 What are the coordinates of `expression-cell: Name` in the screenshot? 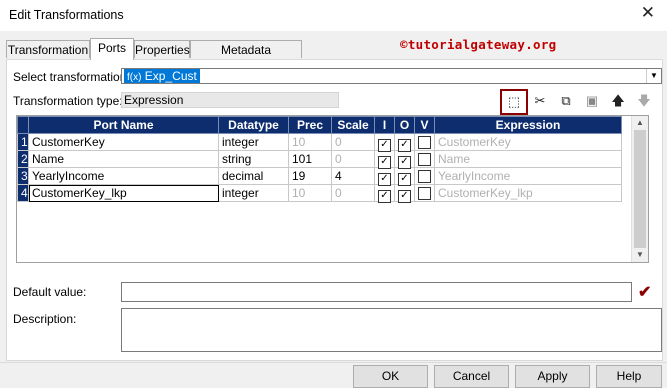 It's located at (528, 159).